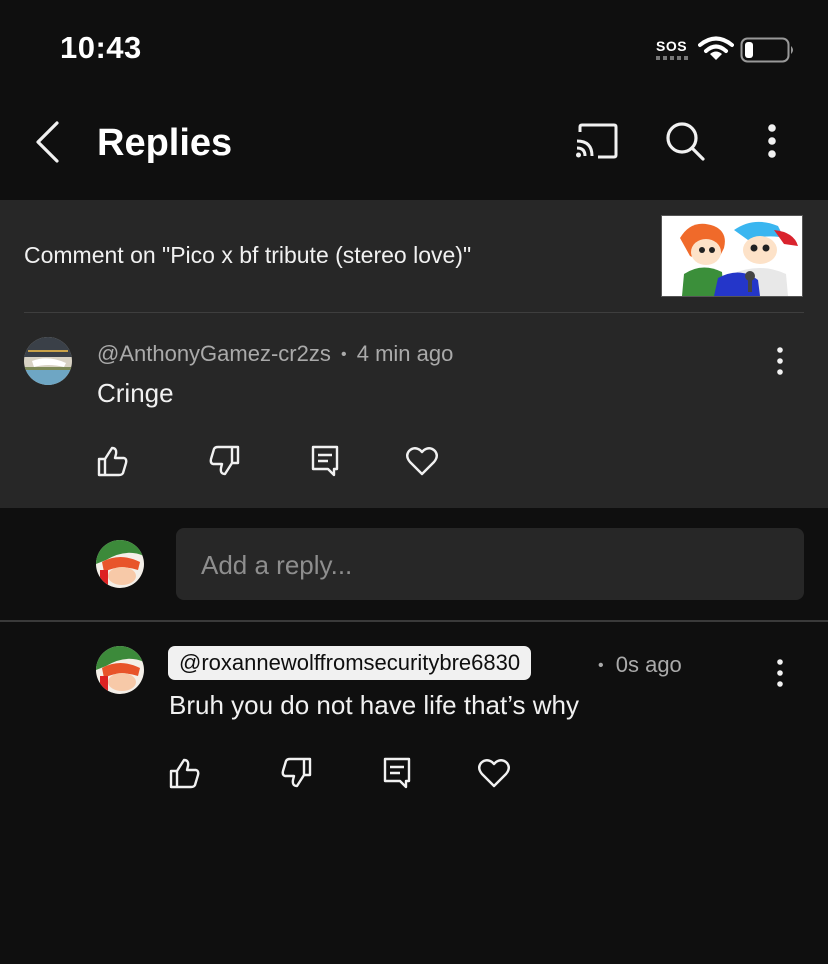 The height and width of the screenshot is (964, 828). I want to click on reply-text: Bruh you do not have life that’s why, so click(374, 705).